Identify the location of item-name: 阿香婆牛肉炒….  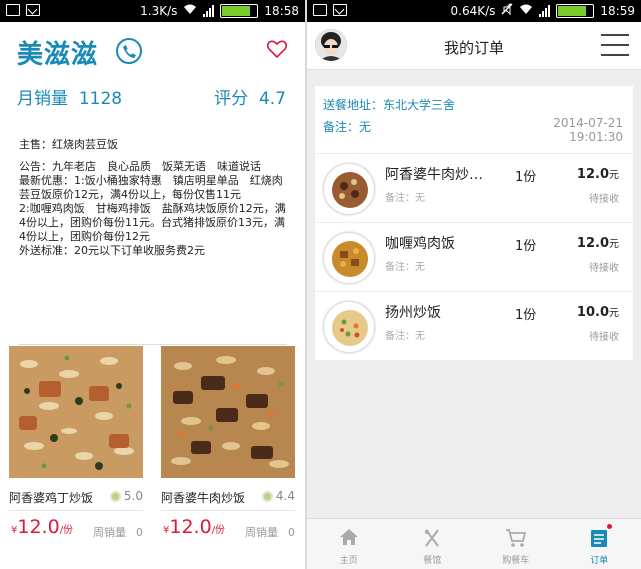
(434, 175).